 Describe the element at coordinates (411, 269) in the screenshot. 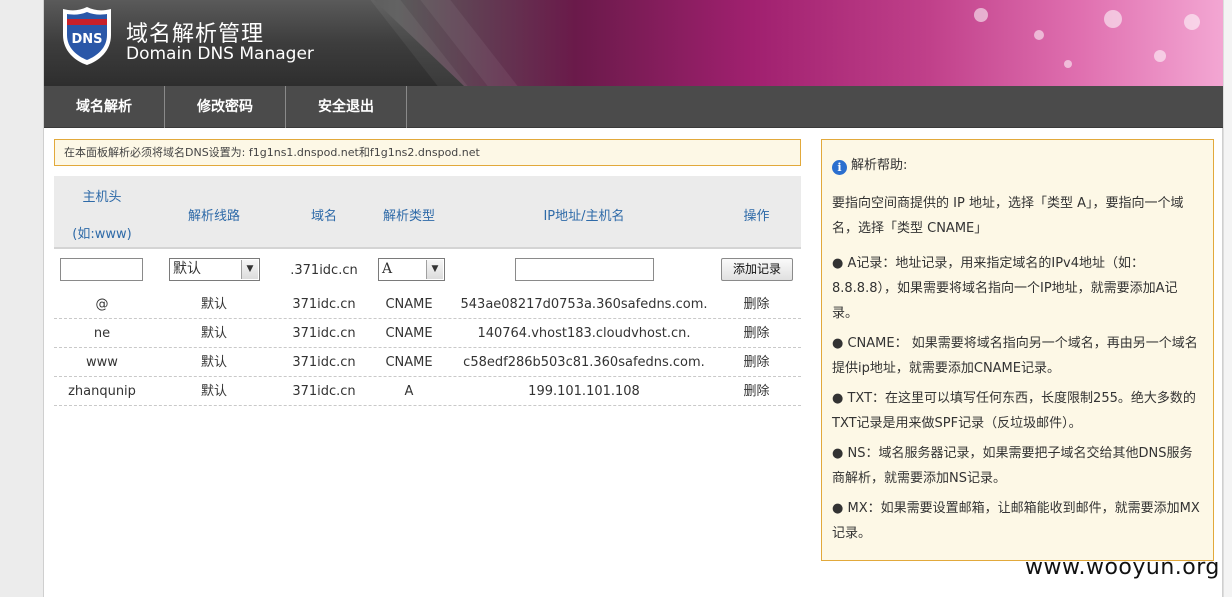

I see `type-select: A ▼` at that location.